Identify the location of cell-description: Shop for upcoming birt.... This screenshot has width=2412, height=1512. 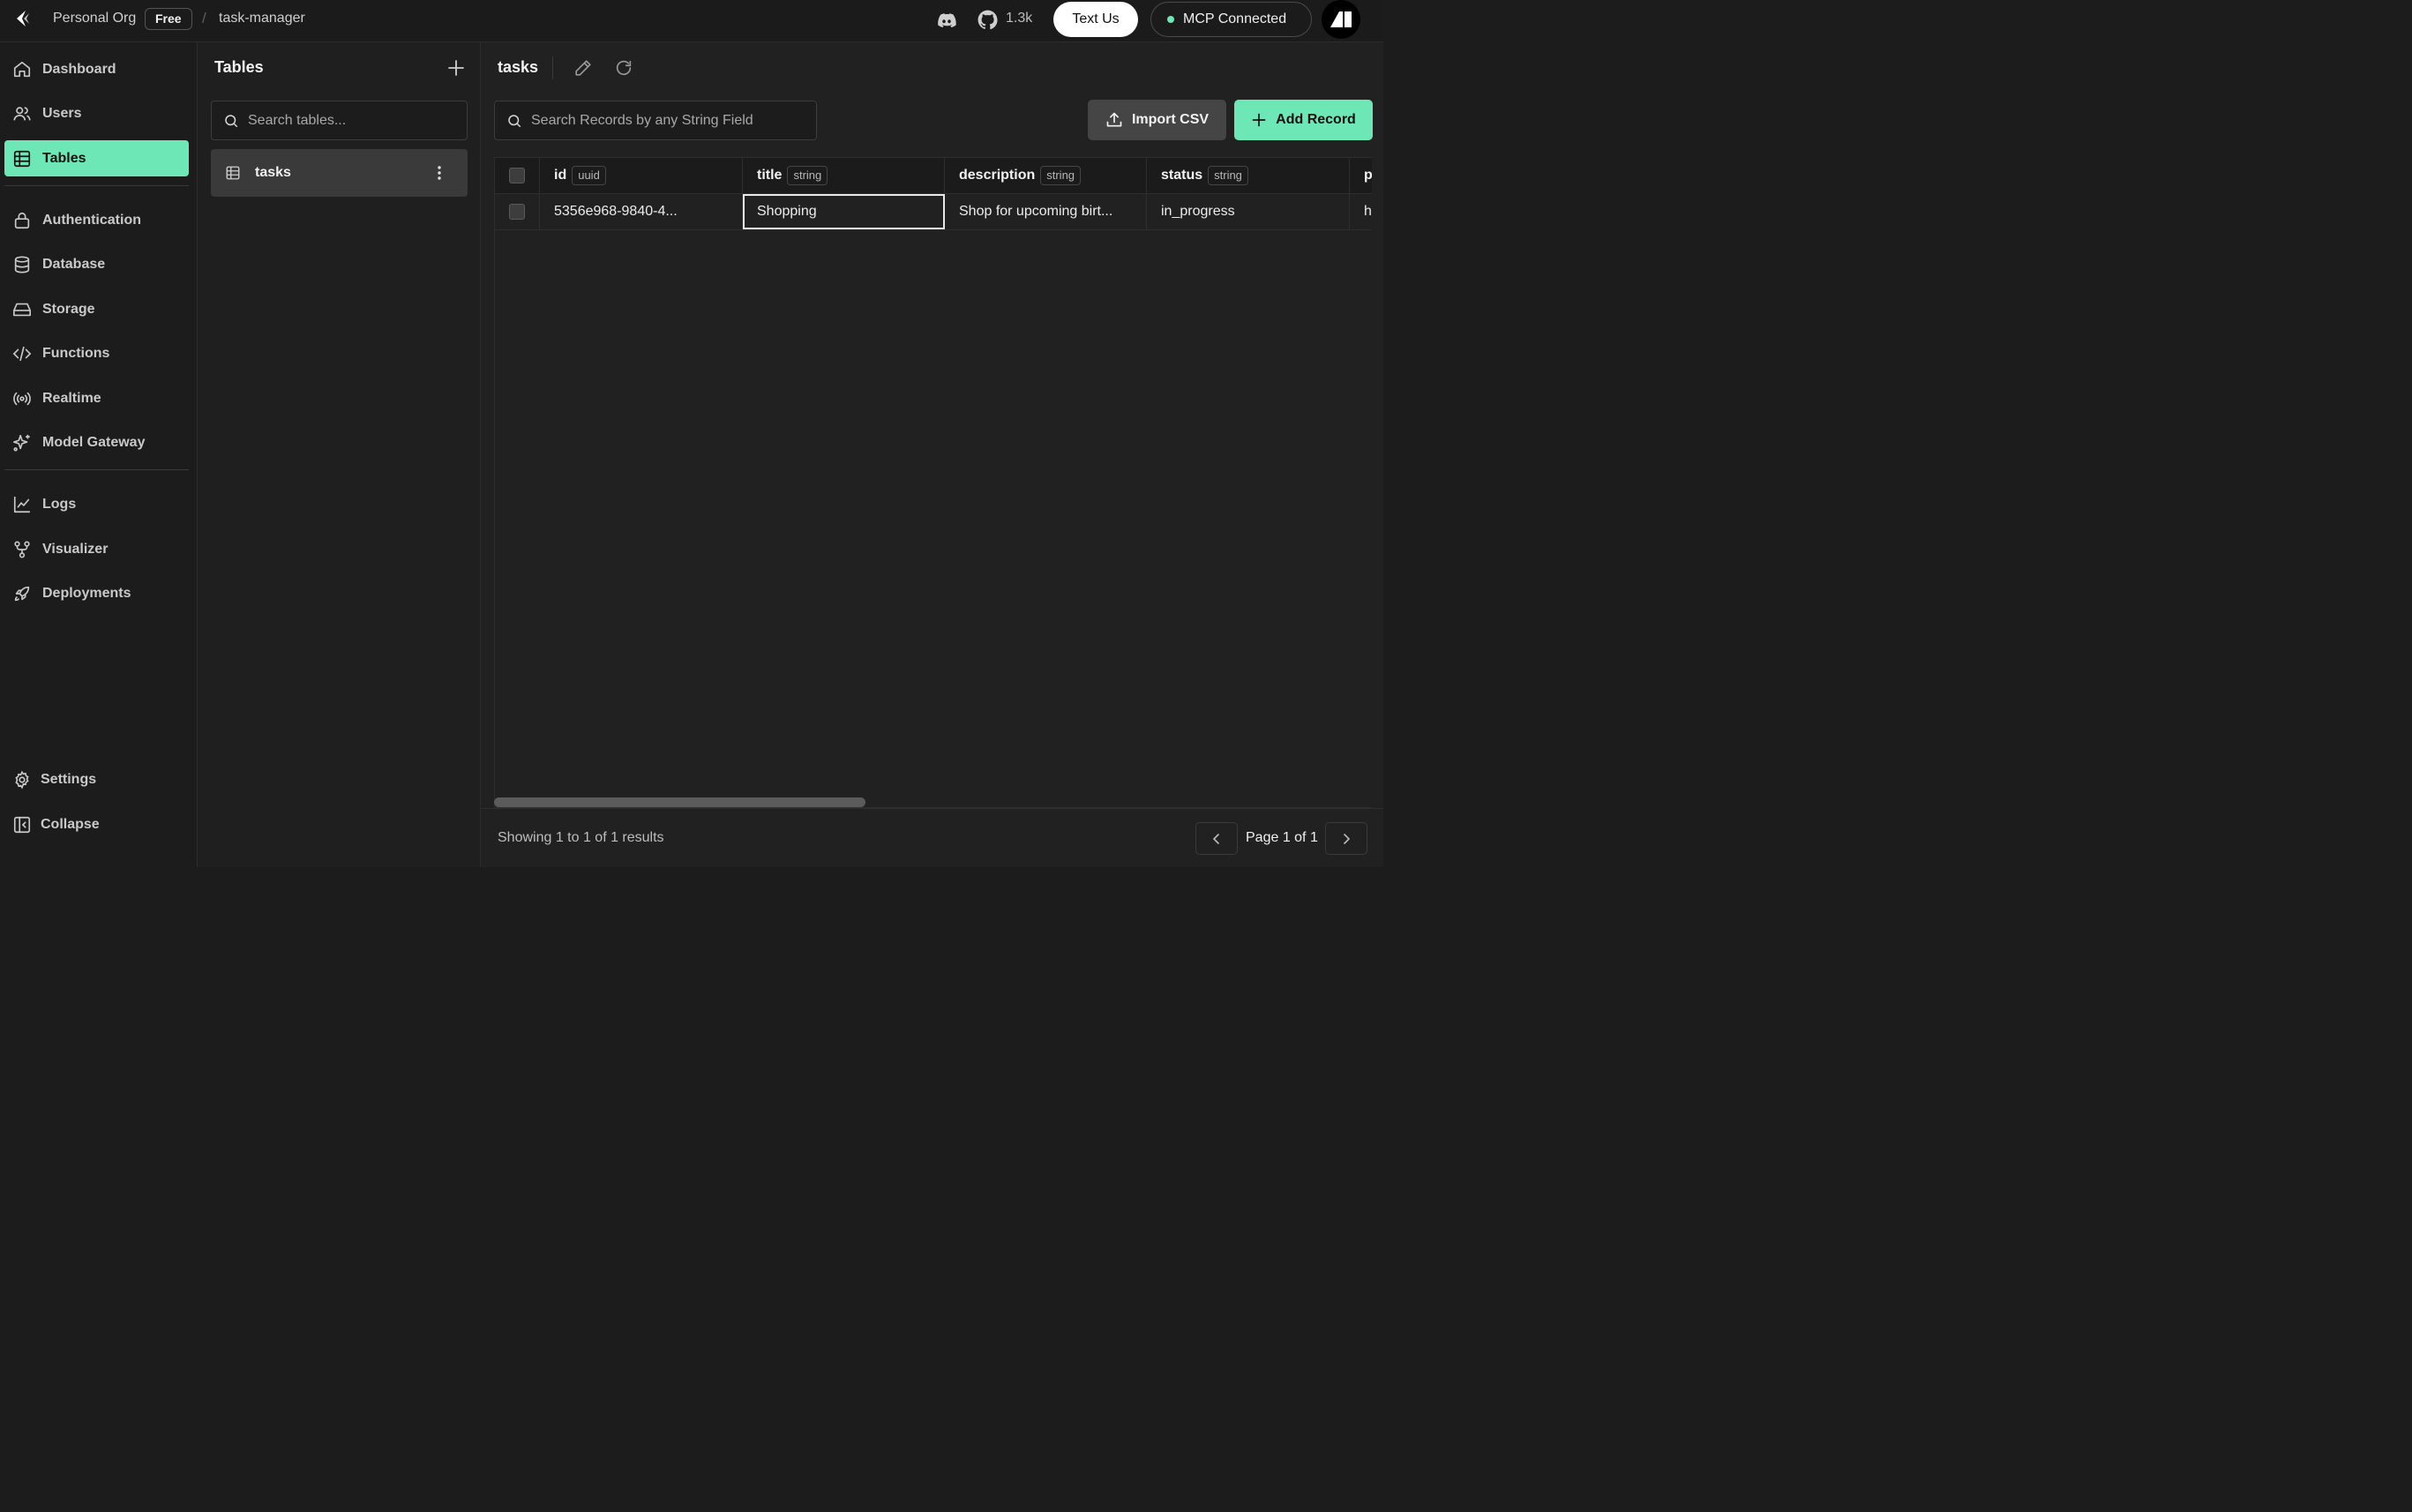
(1046, 211).